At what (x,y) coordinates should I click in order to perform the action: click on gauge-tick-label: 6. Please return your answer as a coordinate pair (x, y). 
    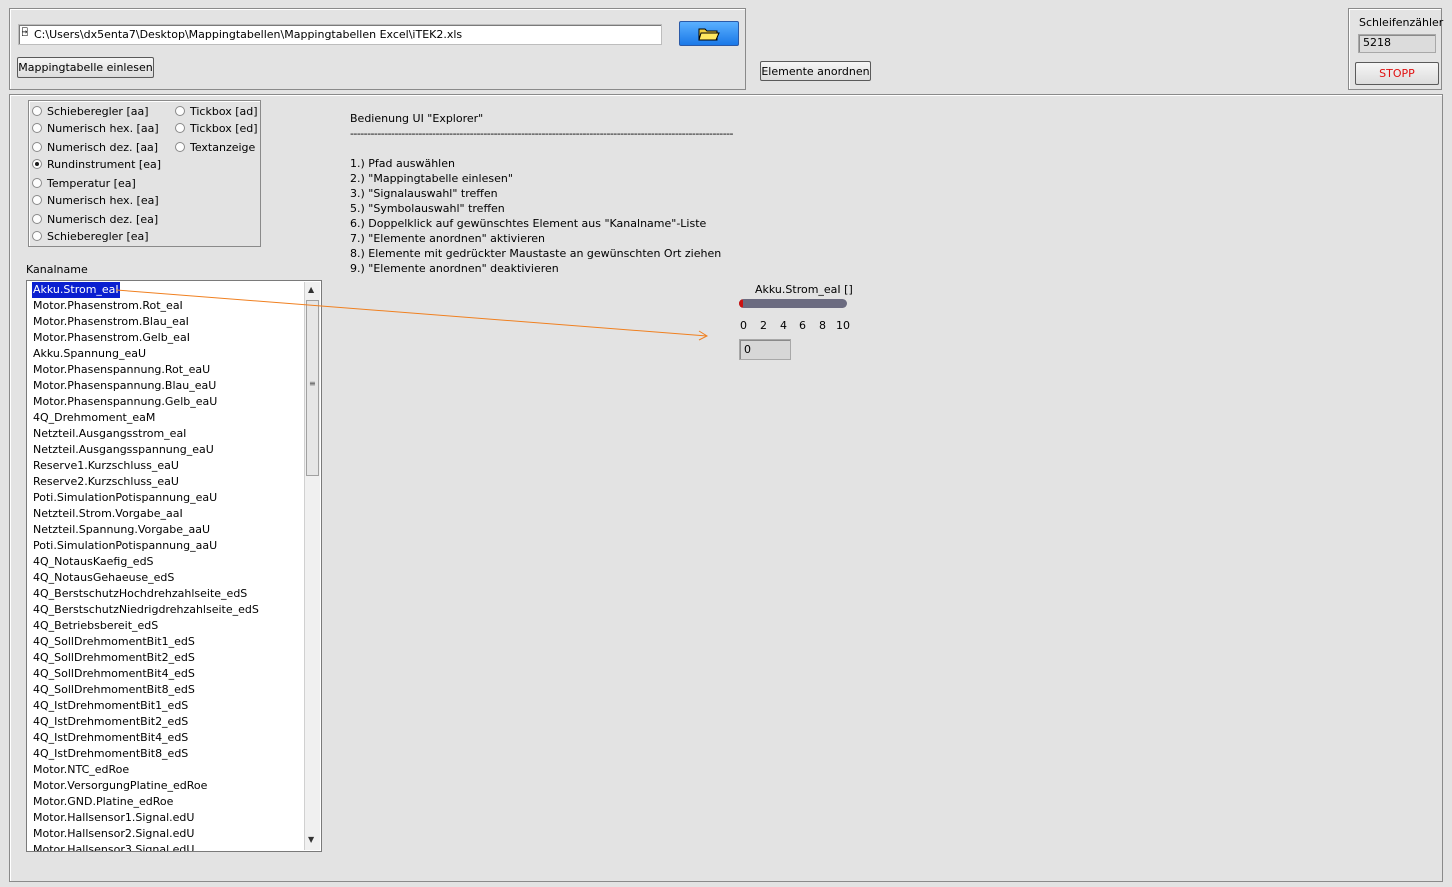
    Looking at the image, I should click on (802, 325).